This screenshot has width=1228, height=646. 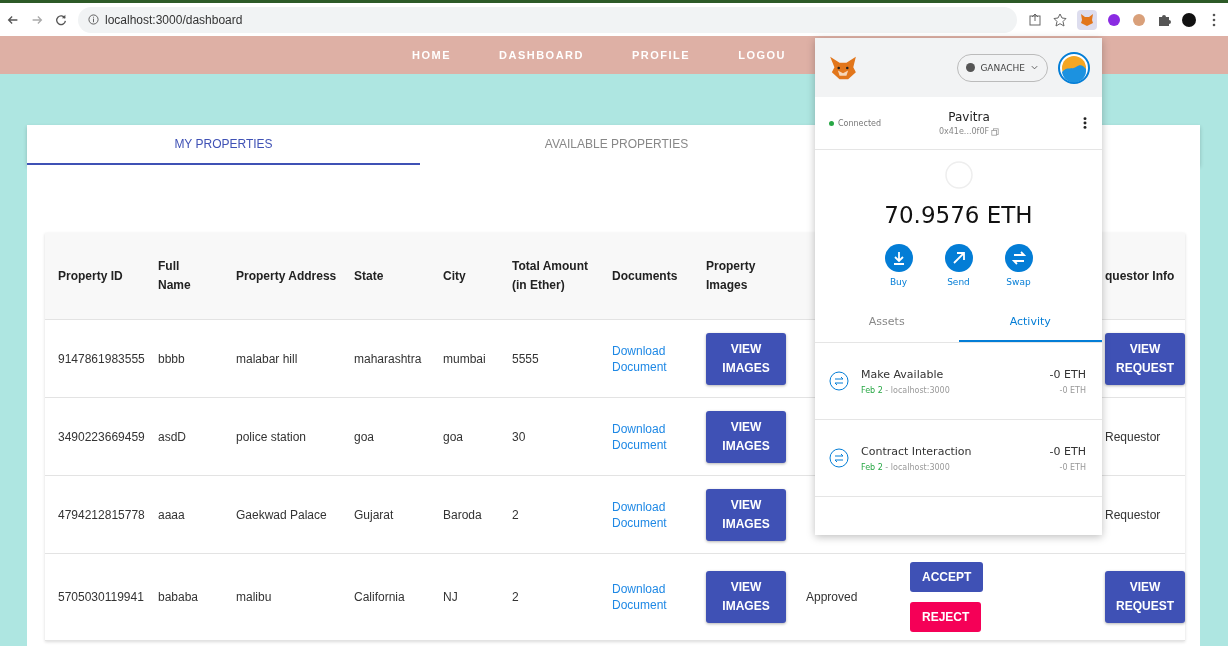 What do you see at coordinates (519, 436) in the screenshot?
I see `table-cell: 30` at bounding box center [519, 436].